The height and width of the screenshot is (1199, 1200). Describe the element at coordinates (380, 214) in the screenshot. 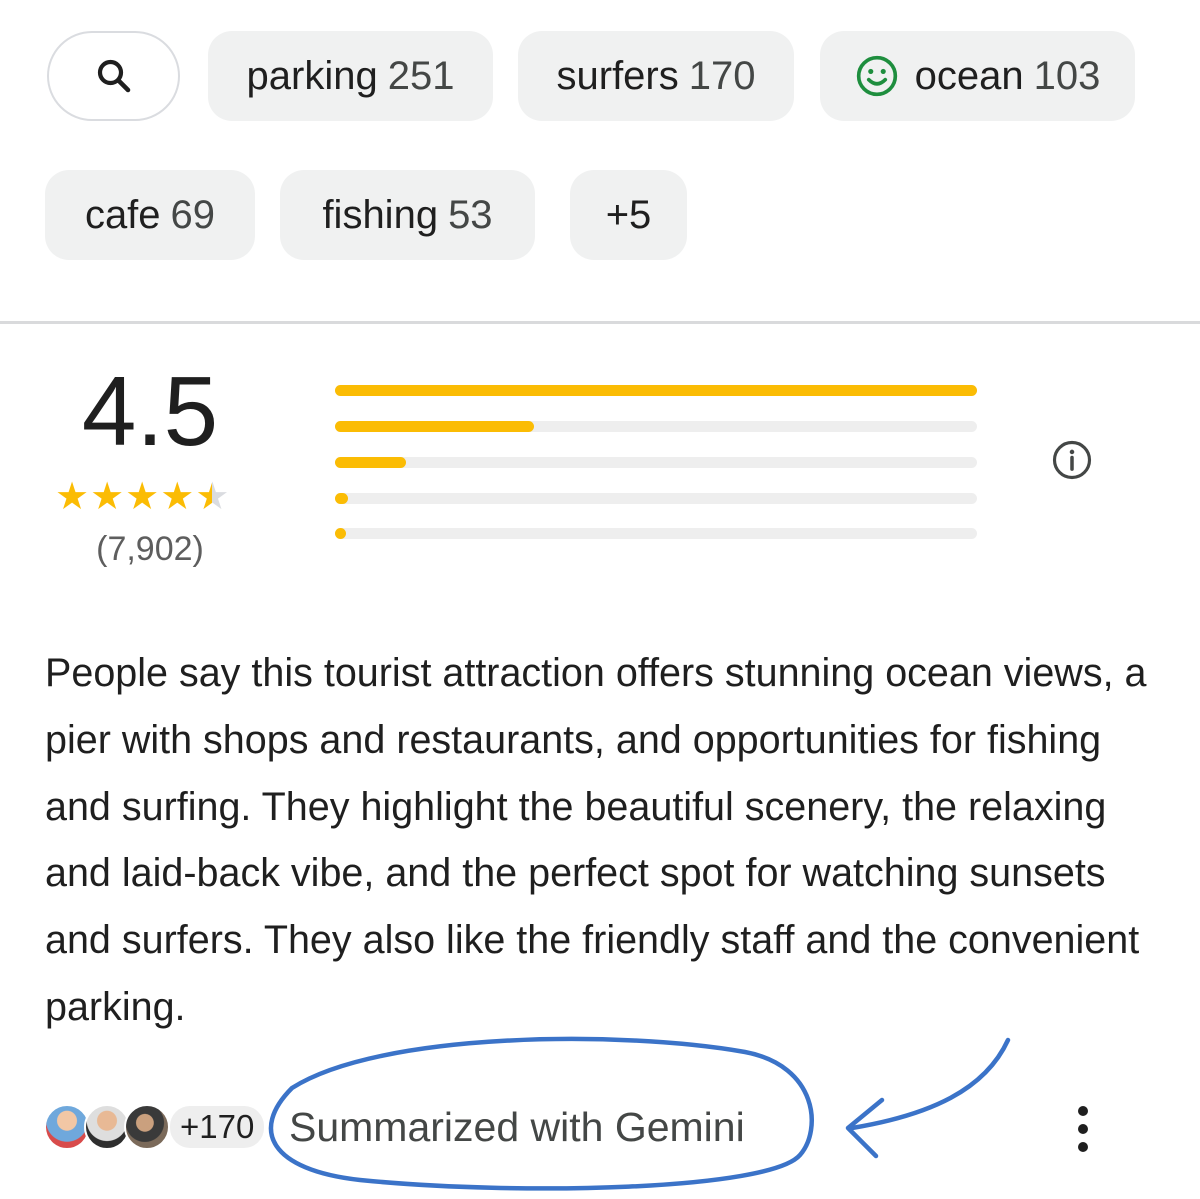

I see `chip-label: fishing` at that location.